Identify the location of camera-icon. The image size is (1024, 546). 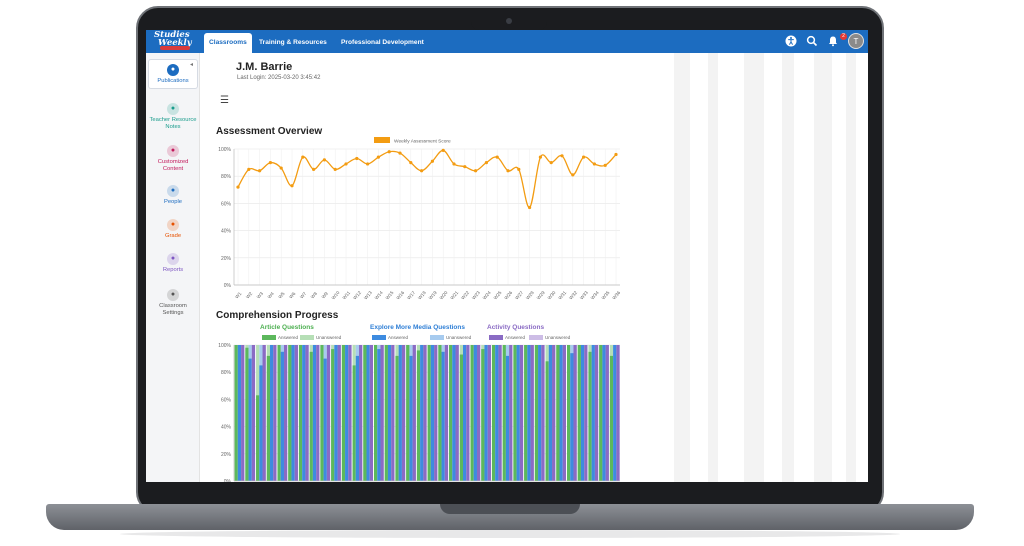
(509, 21).